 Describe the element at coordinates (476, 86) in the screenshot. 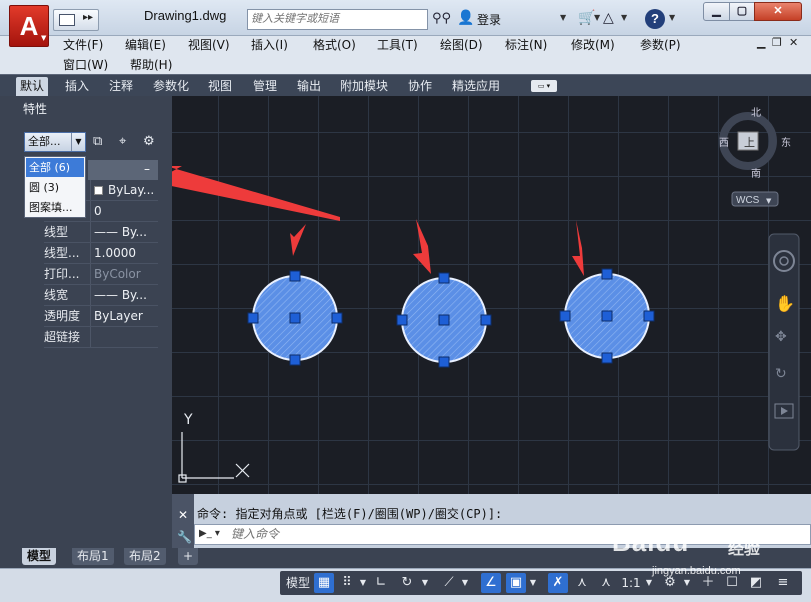

I see `tab-featured-apps: 精选应用` at that location.